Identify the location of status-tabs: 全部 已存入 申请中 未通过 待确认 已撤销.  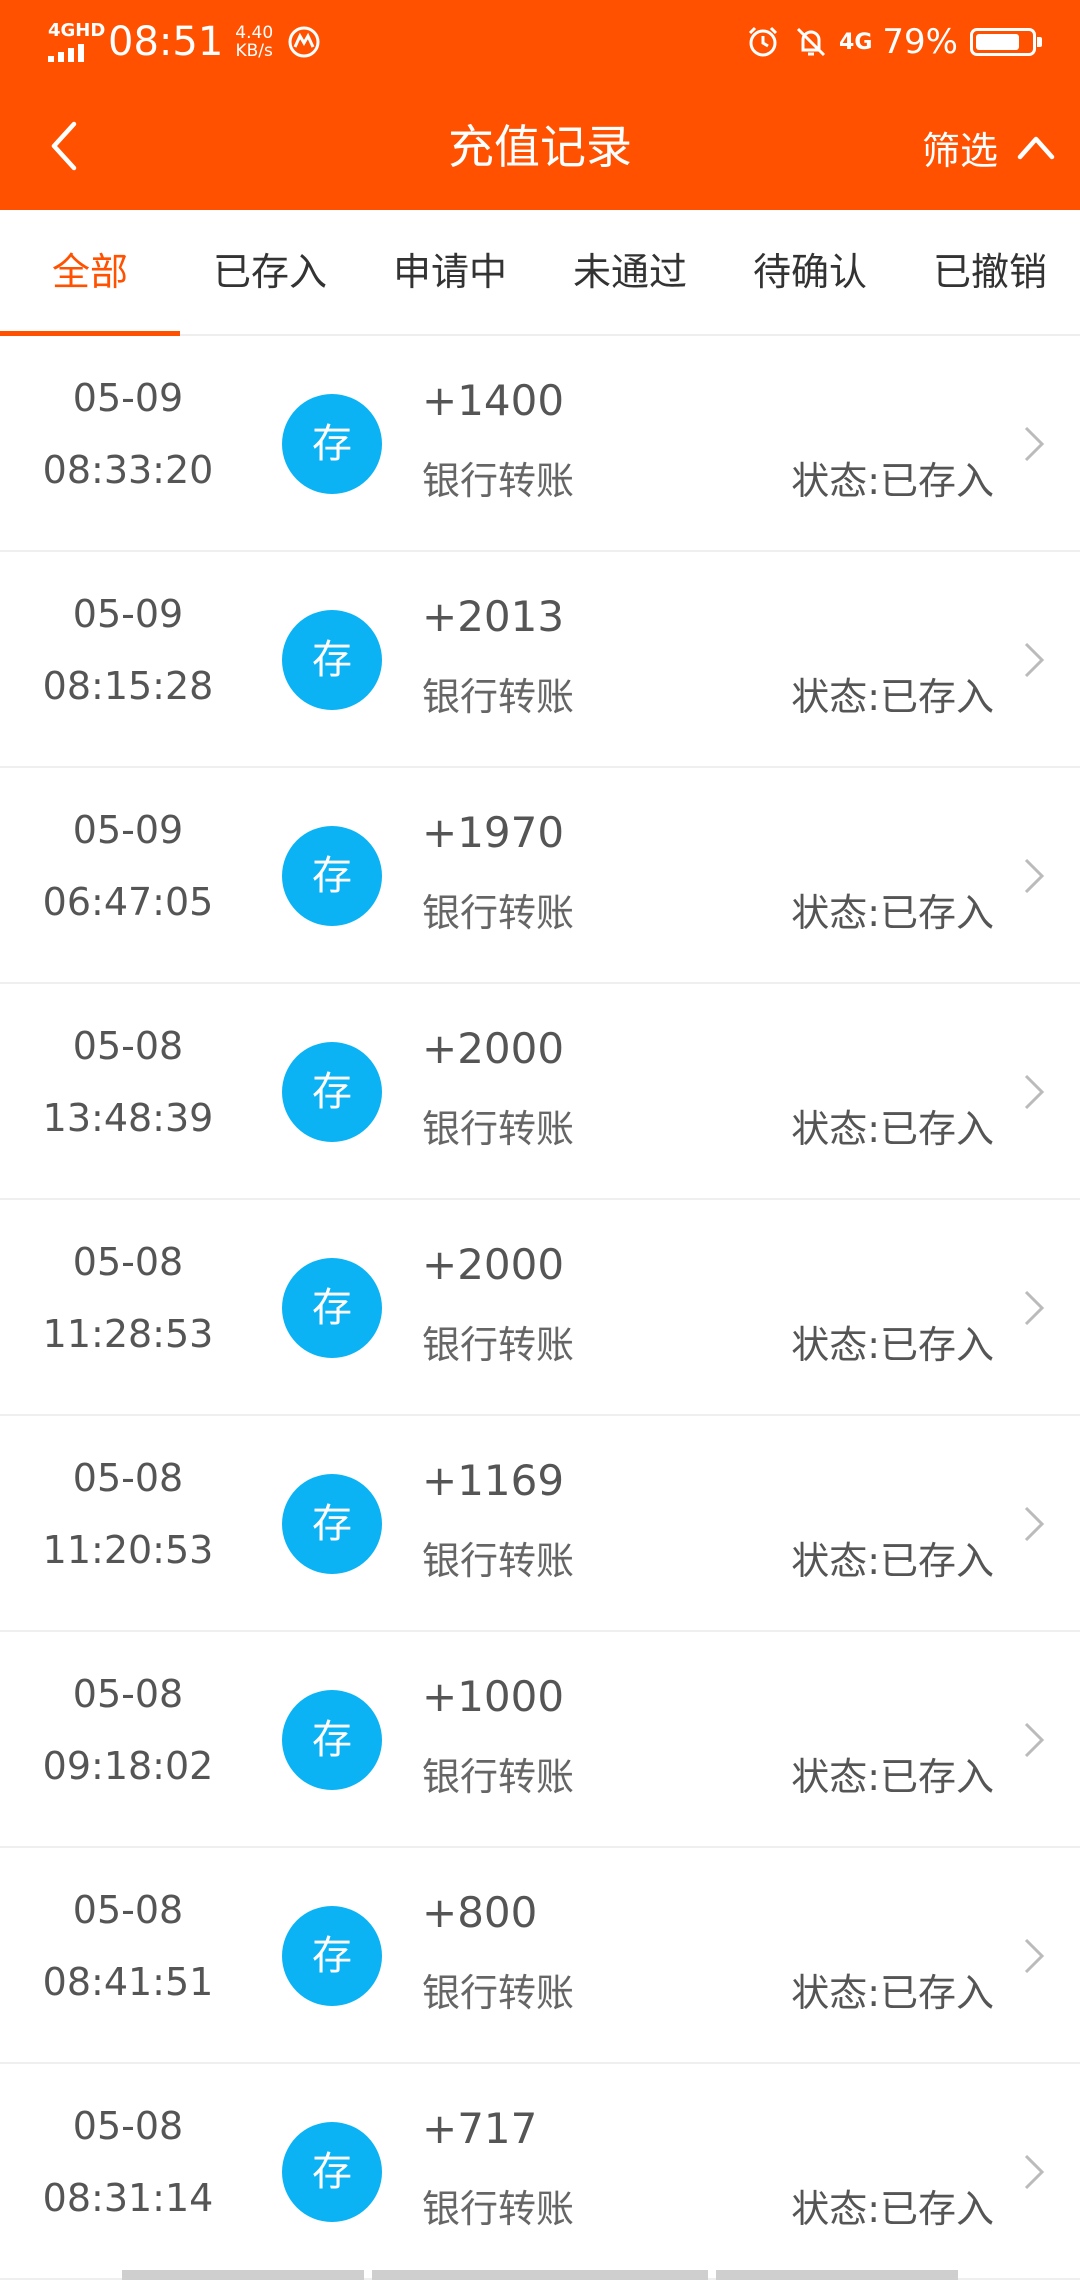
(540, 273).